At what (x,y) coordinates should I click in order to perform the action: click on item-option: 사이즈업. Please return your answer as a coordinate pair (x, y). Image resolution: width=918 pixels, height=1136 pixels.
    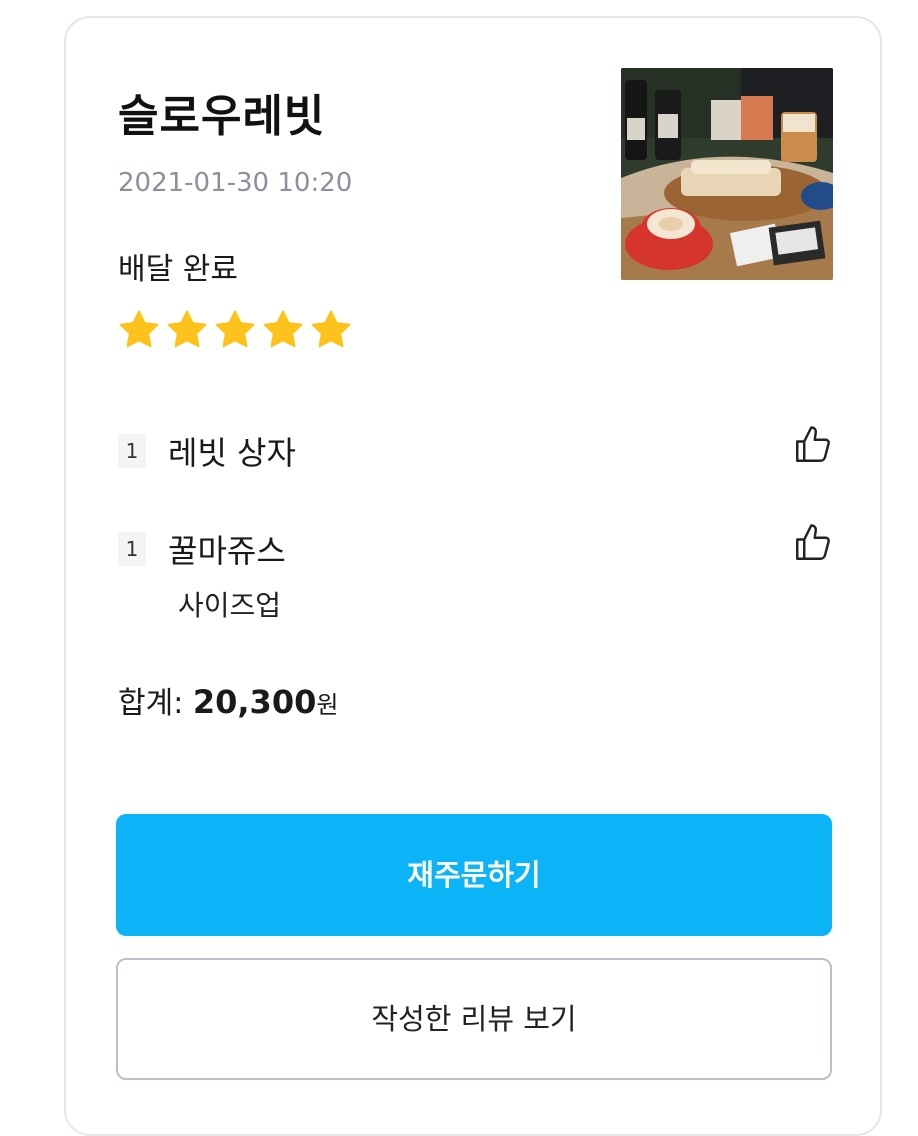
    Looking at the image, I should click on (230, 605).